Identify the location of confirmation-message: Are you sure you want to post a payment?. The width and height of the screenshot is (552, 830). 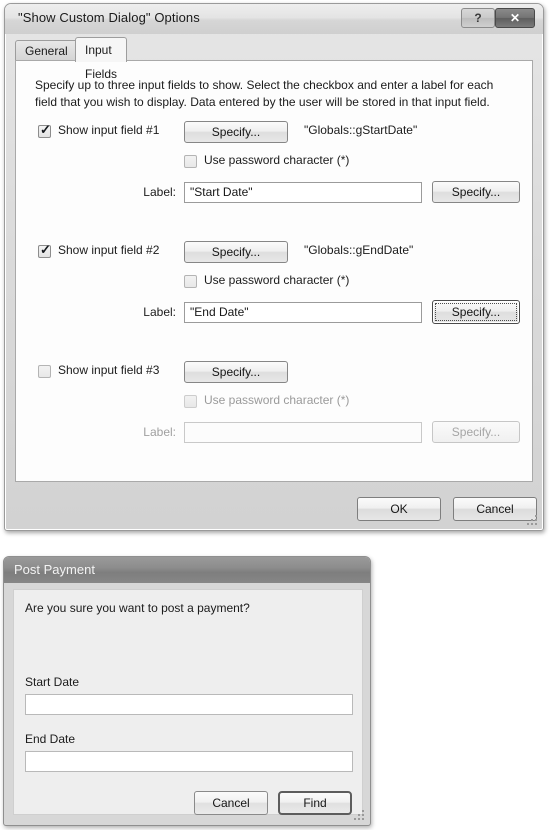
(137, 608).